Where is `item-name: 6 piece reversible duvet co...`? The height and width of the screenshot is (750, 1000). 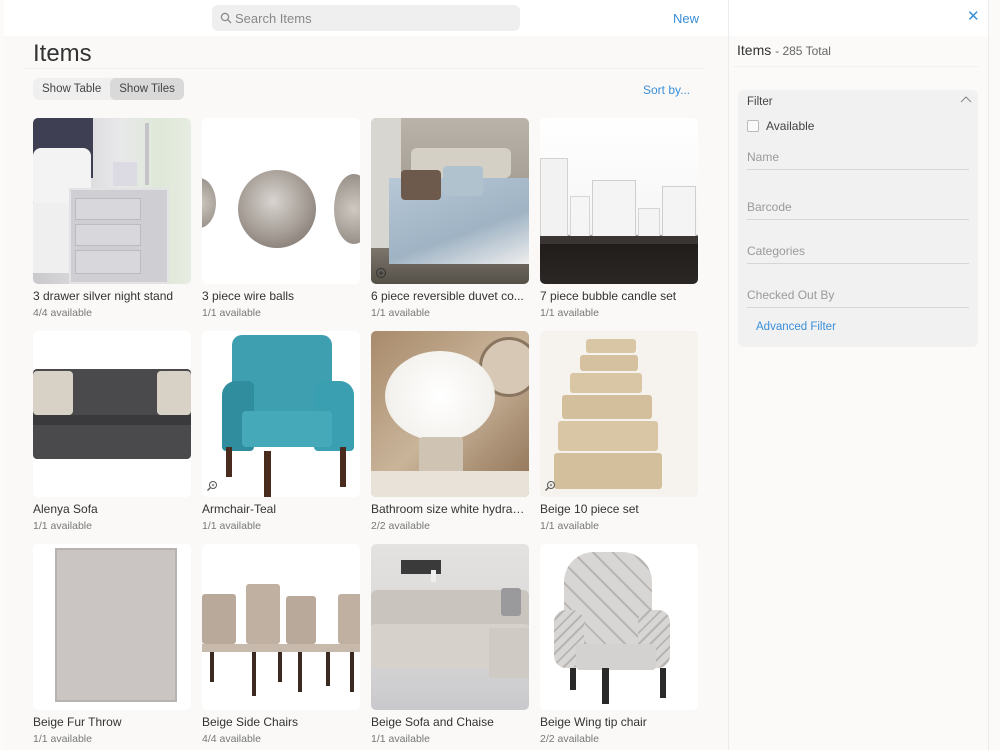 item-name: 6 piece reversible duvet co... is located at coordinates (447, 296).